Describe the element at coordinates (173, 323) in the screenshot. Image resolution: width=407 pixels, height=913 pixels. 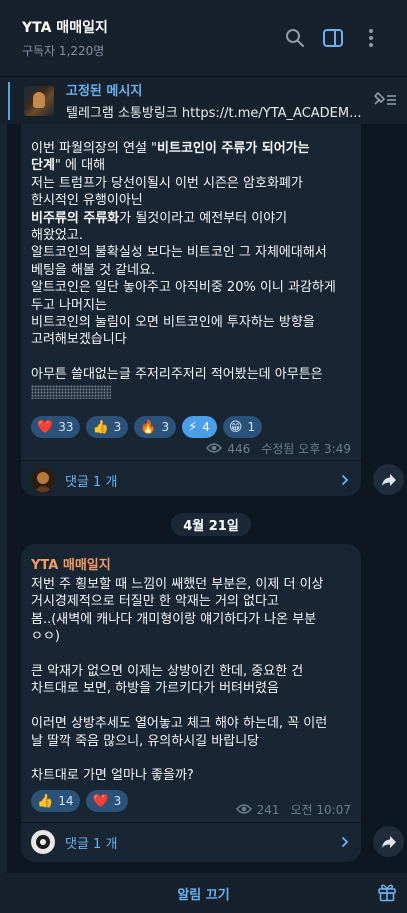
I see `text-run: 비트코인의 눌림이 오면 비트코인에 투자하는 방향을` at that location.